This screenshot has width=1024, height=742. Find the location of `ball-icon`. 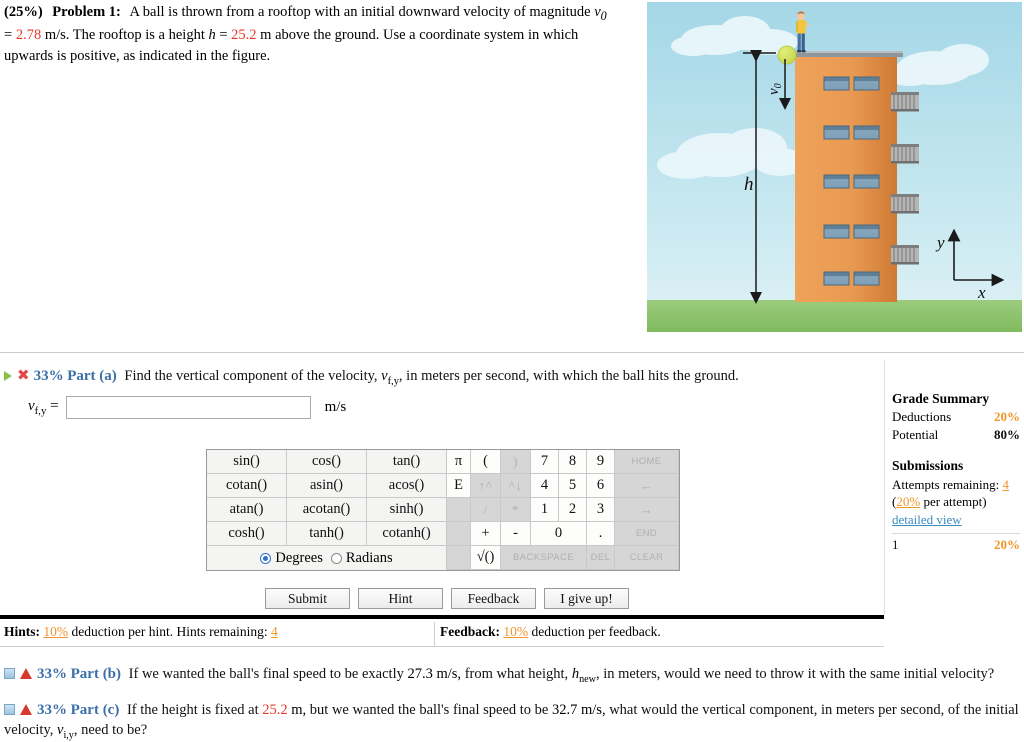

ball-icon is located at coordinates (787, 55).